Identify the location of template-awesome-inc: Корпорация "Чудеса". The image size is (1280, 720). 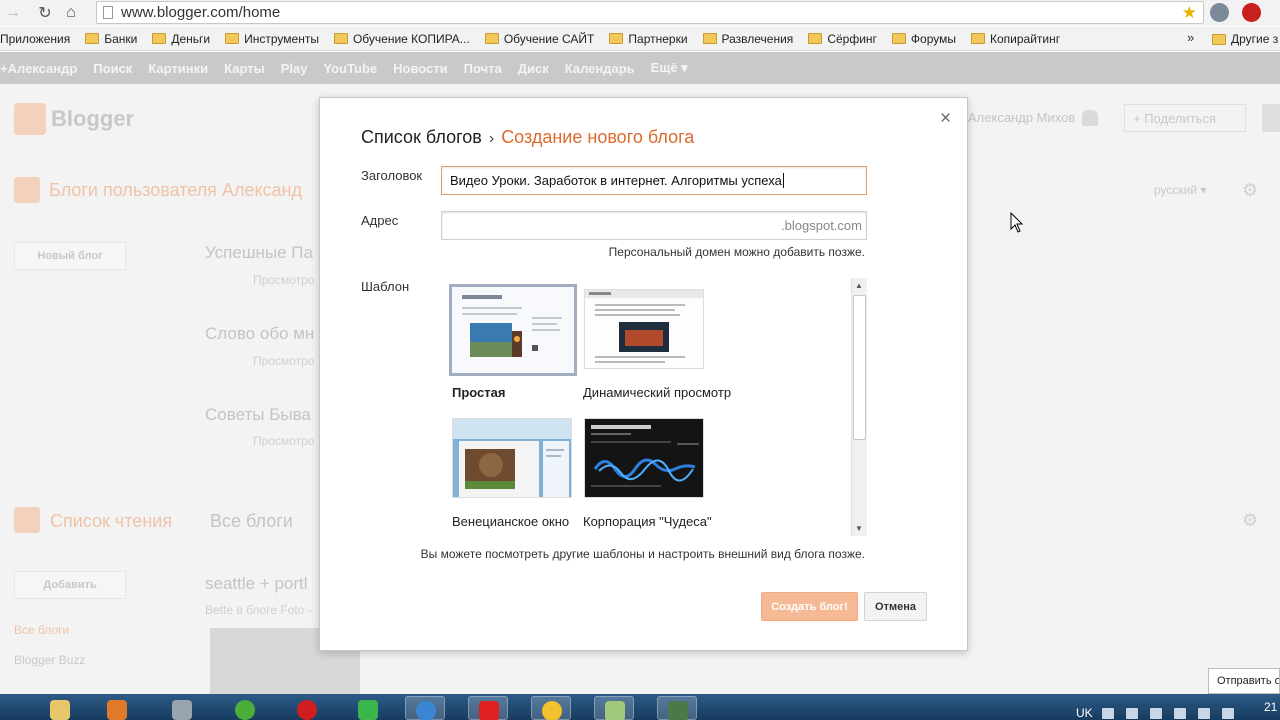
(647, 473).